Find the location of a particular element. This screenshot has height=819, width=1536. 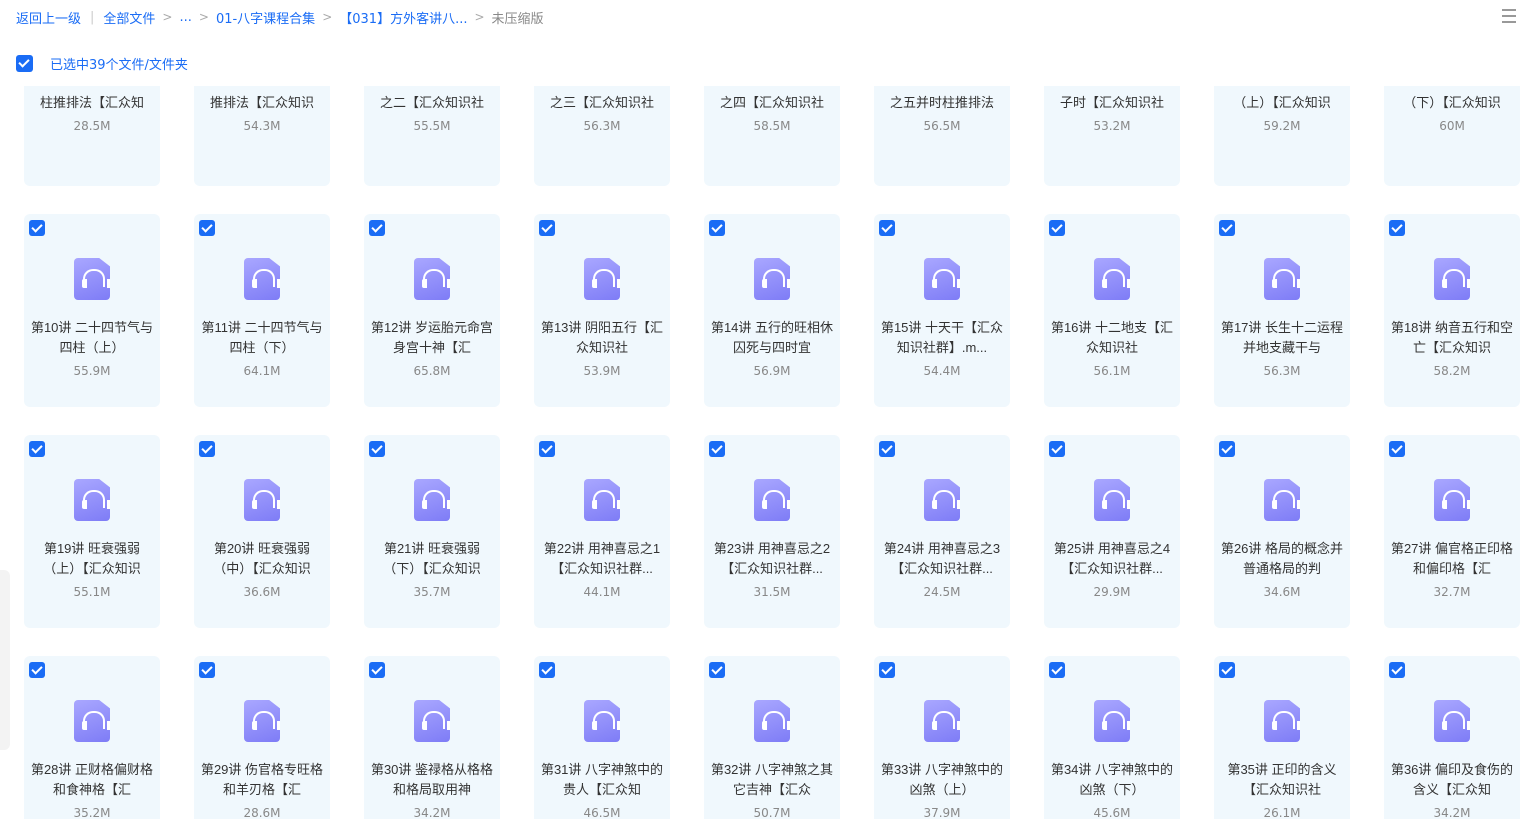

file-size: 54.3M is located at coordinates (262, 126).